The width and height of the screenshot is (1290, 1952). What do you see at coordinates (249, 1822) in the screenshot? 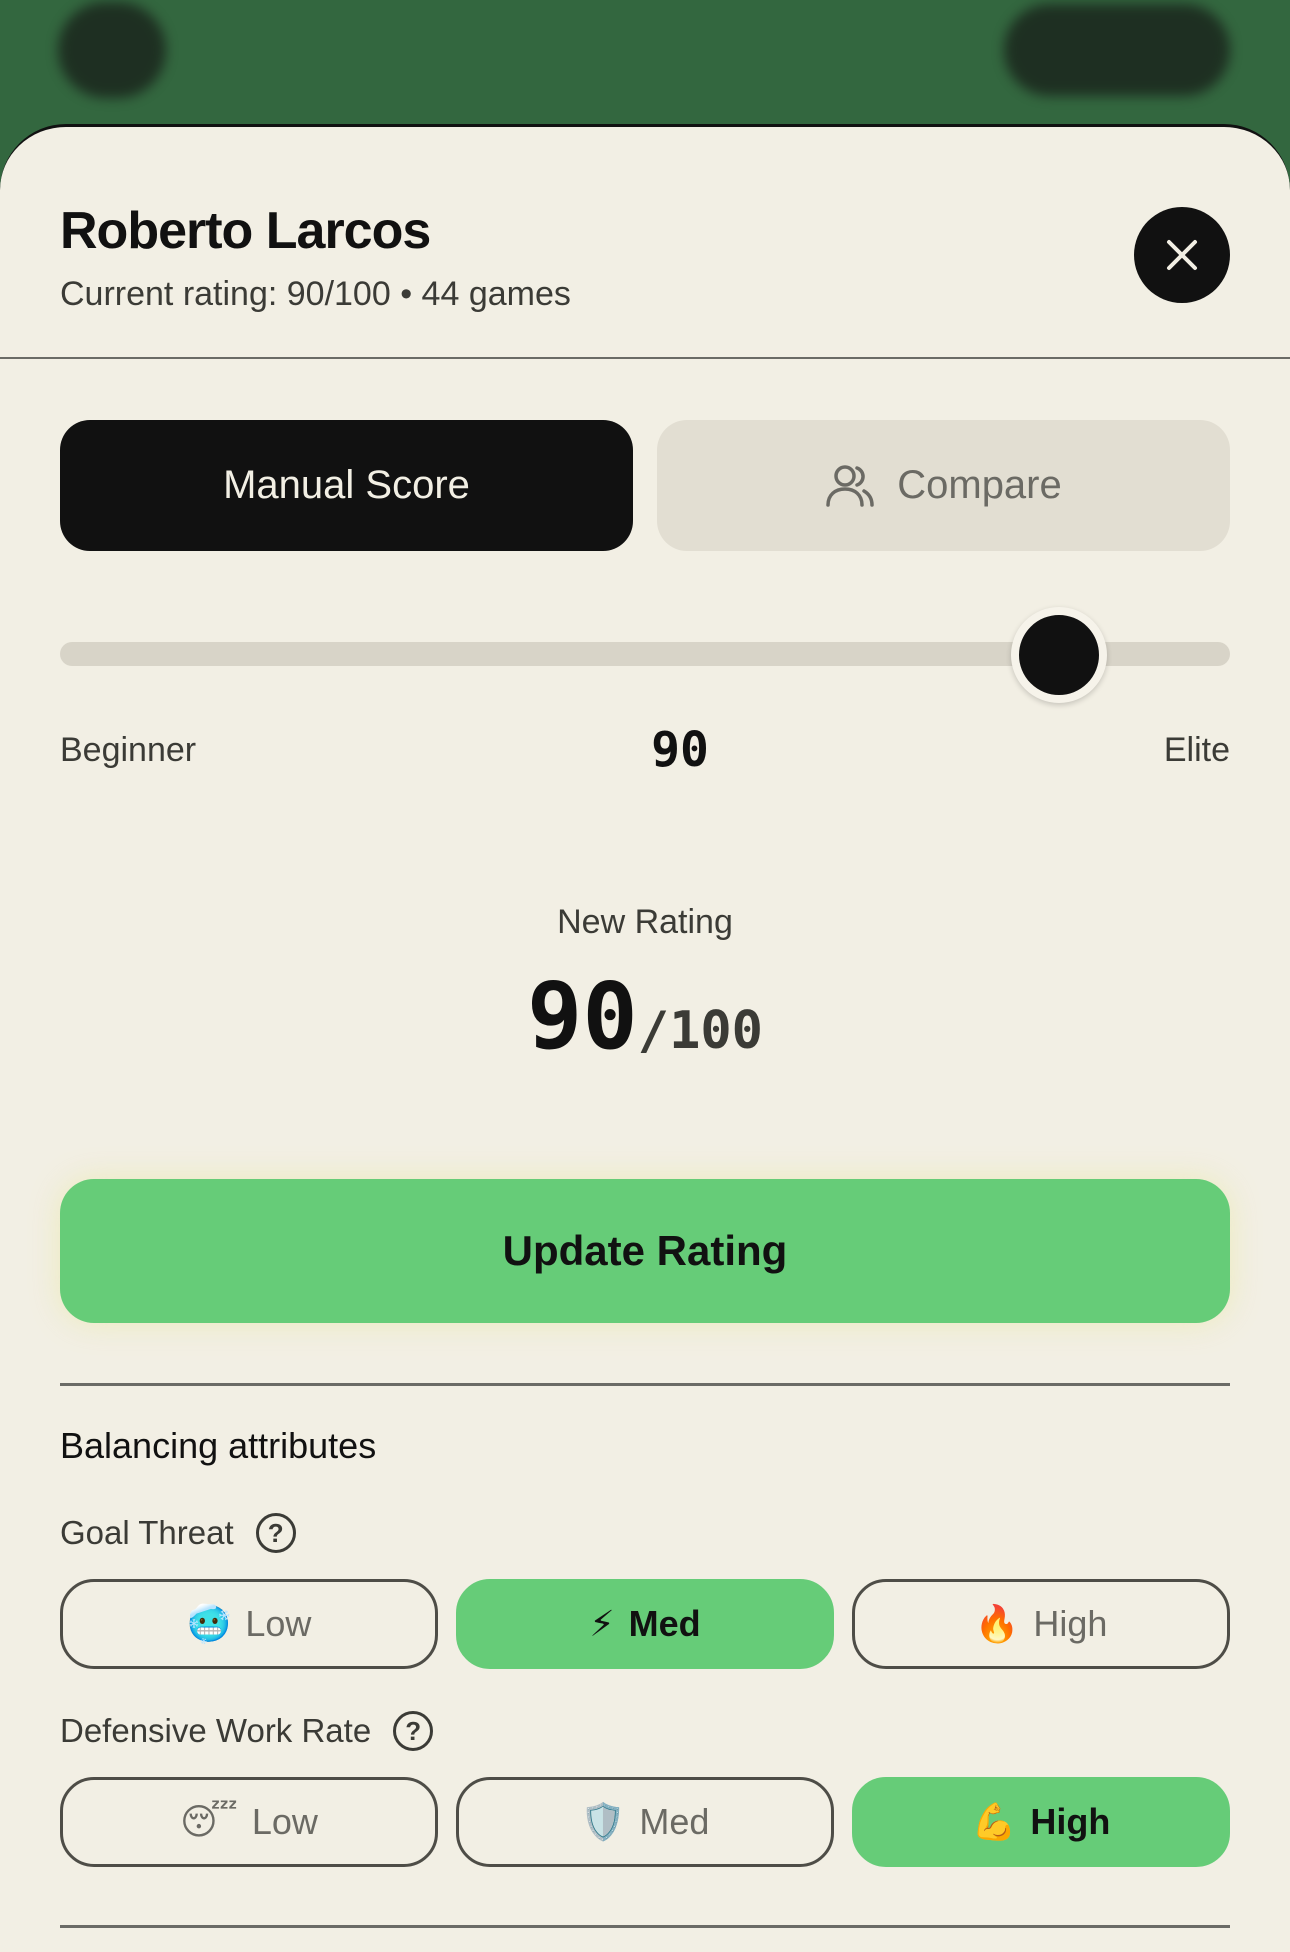
I see `defensive-option-low: 😴 Low` at bounding box center [249, 1822].